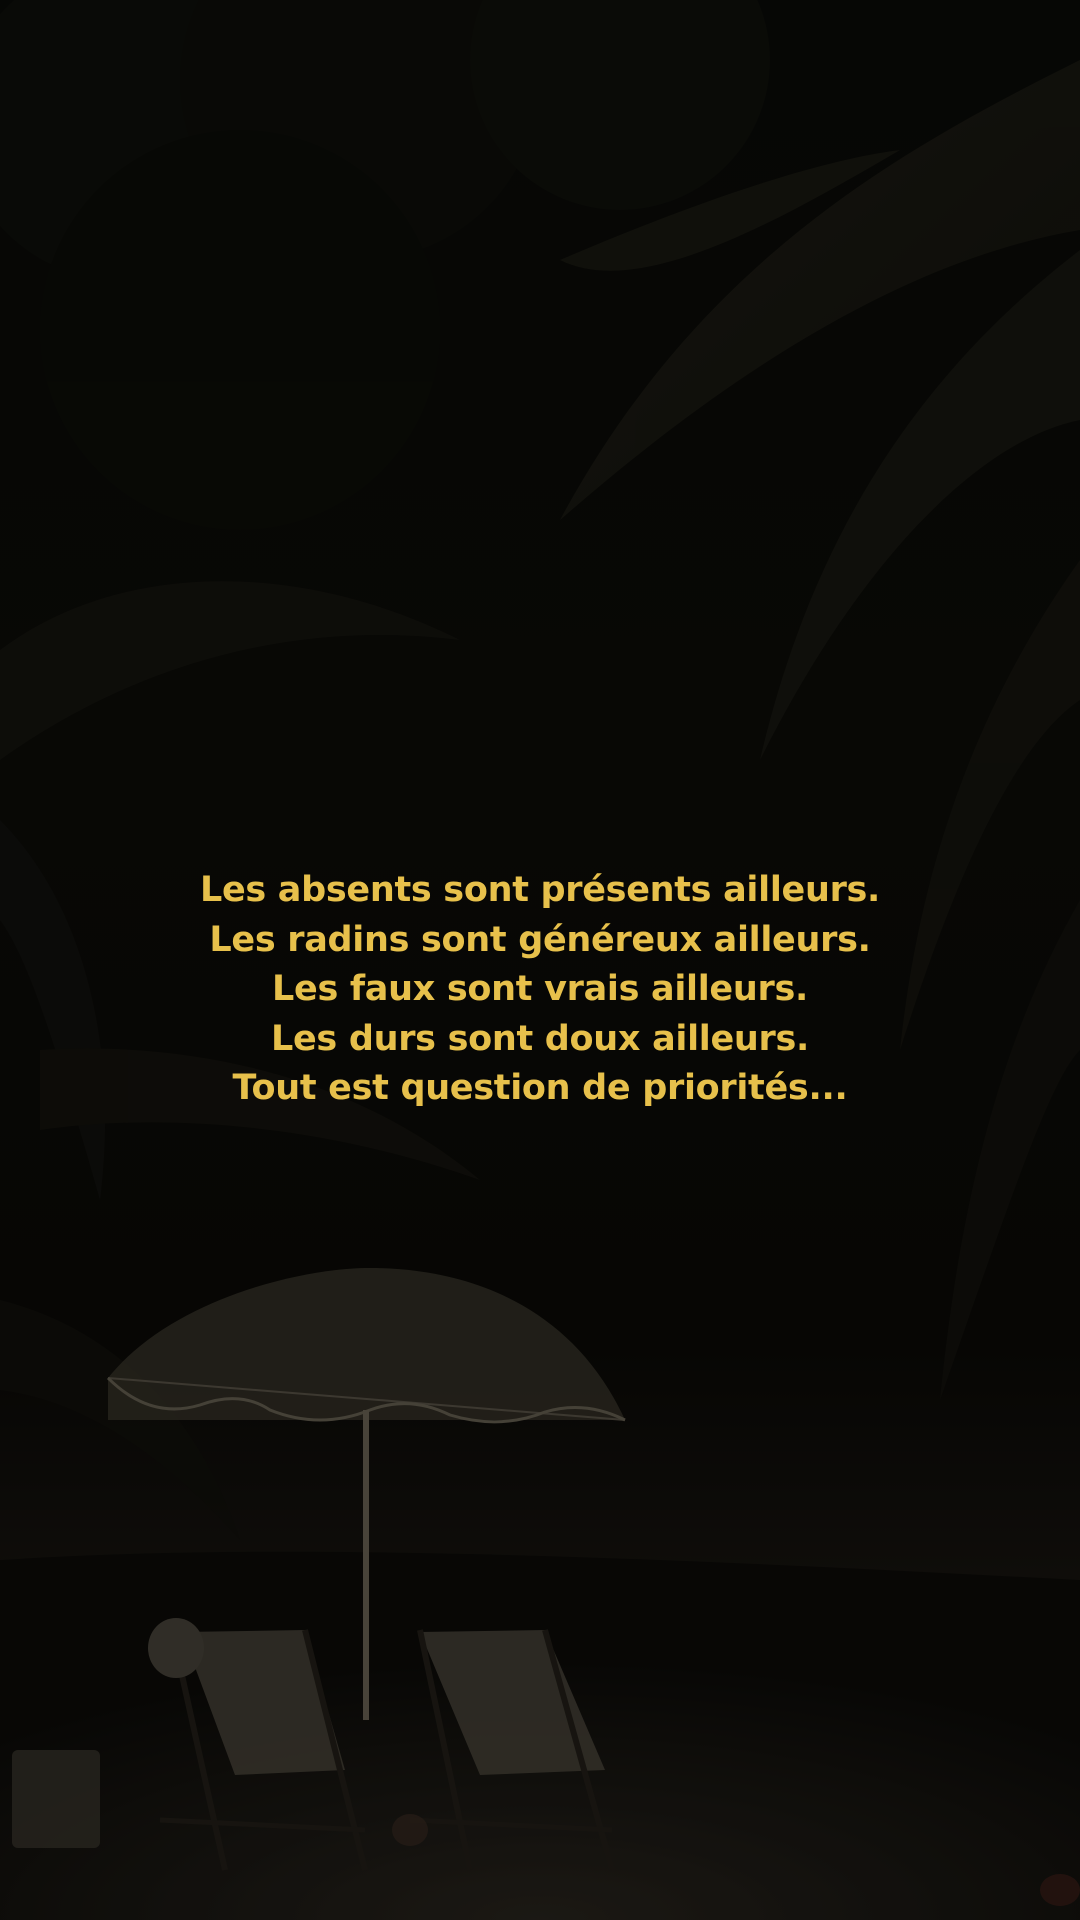  I want to click on quote-line-1: Les absents sont présents ailleurs., so click(540, 890).